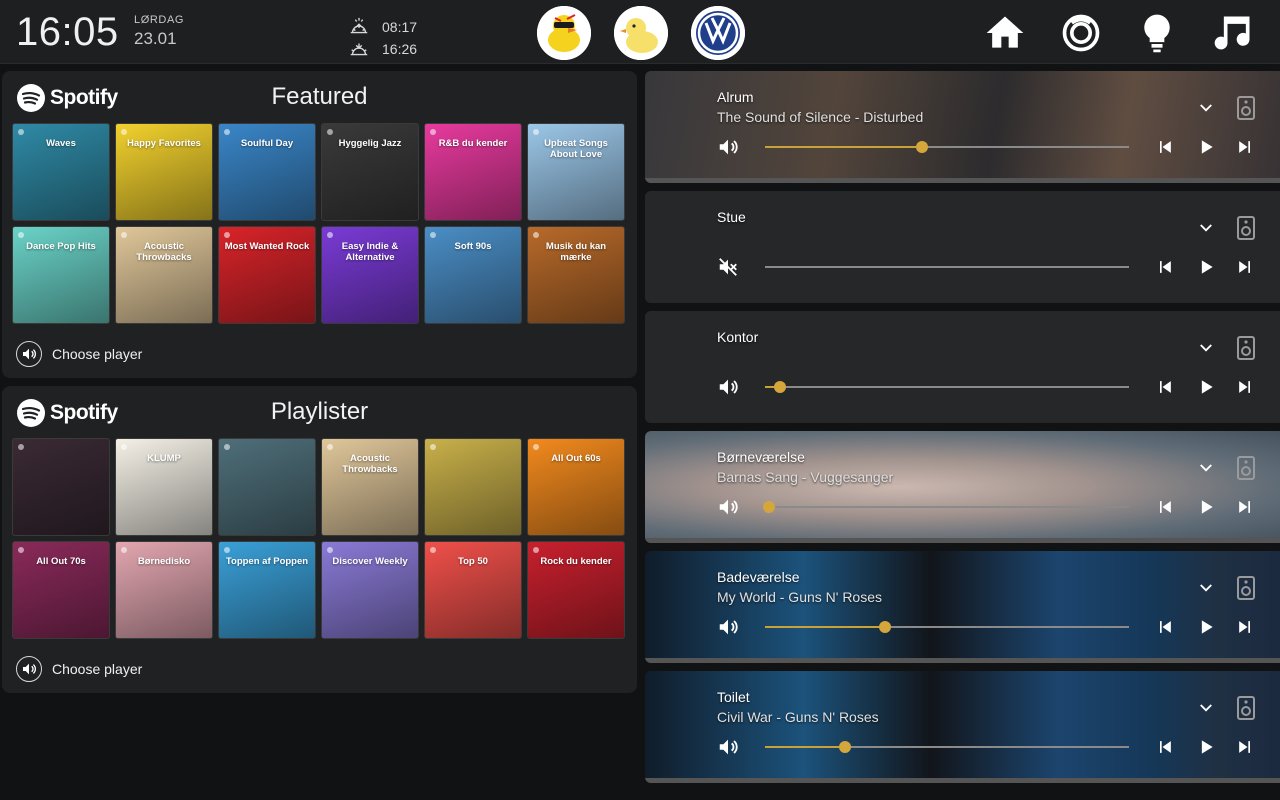 The width and height of the screenshot is (1280, 800). I want to click on clock-time: 16:05, so click(67, 32).